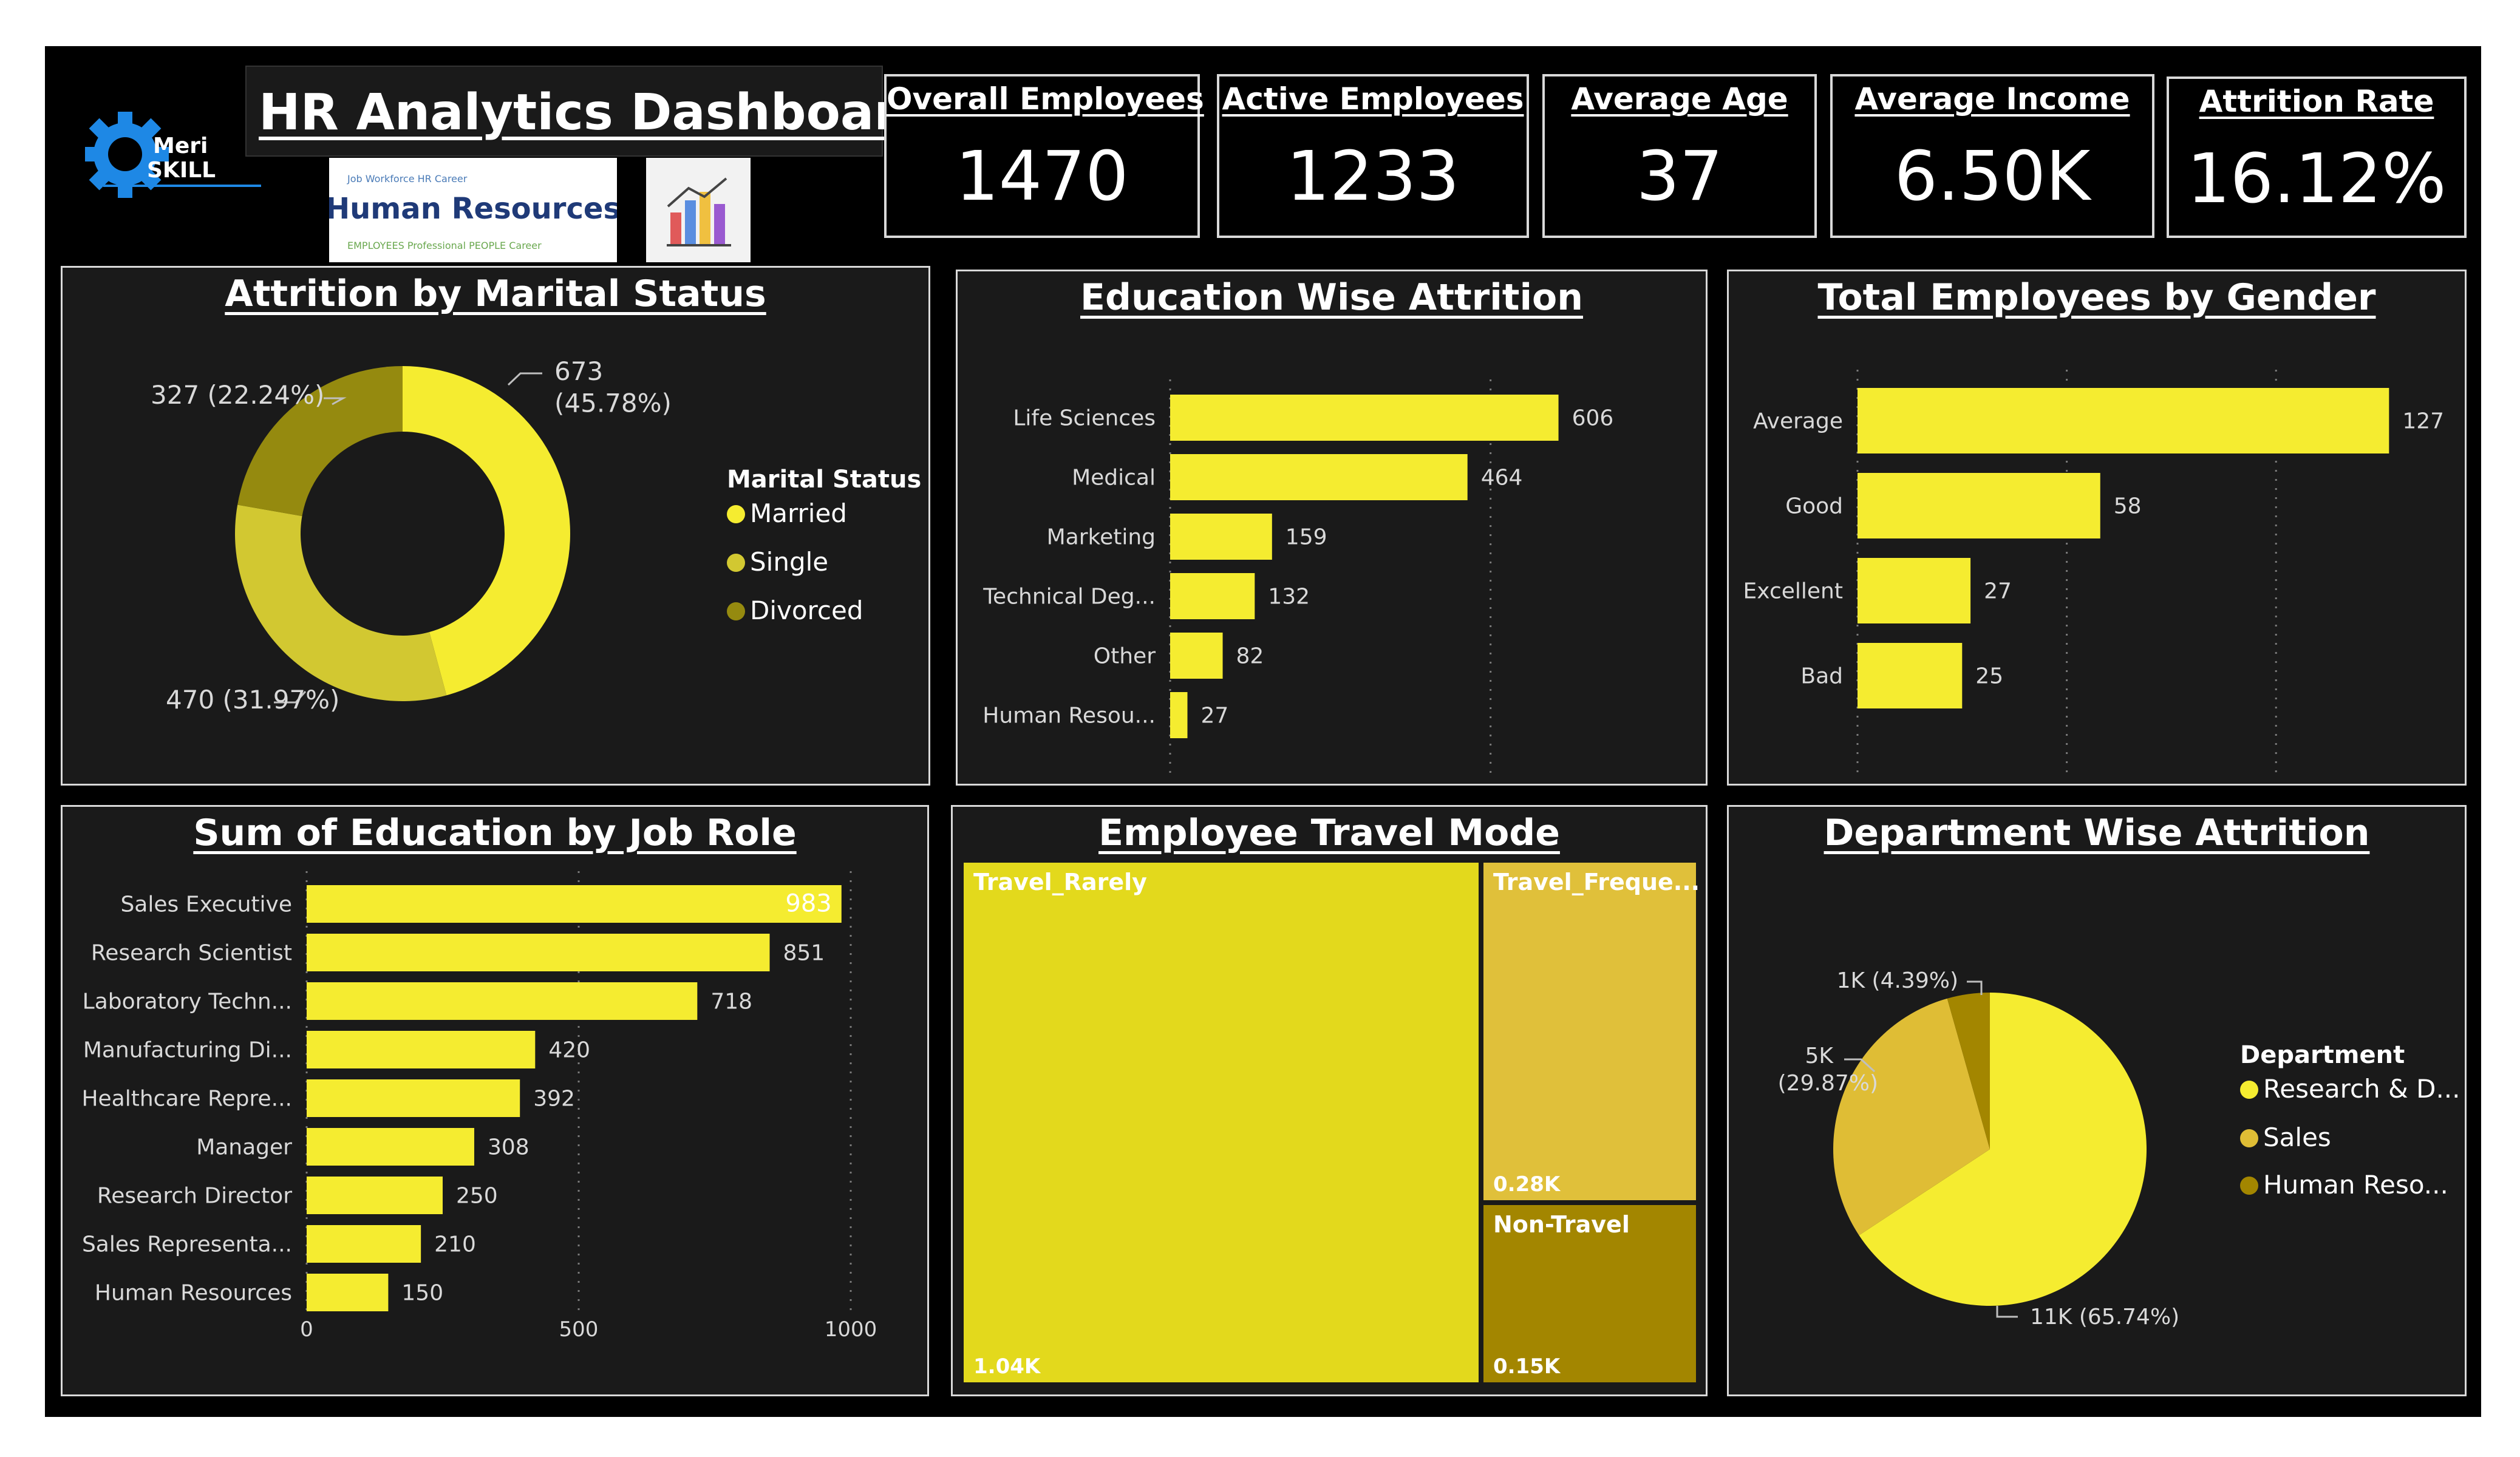  I want to click on data-label: 11K (65.74%), so click(2104, 1317).